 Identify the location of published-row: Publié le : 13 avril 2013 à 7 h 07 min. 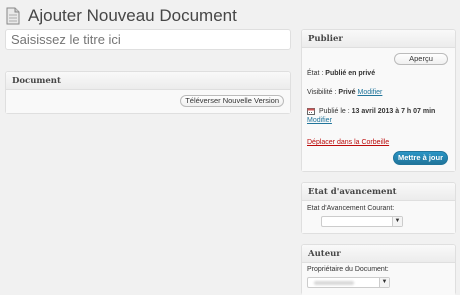
(371, 112).